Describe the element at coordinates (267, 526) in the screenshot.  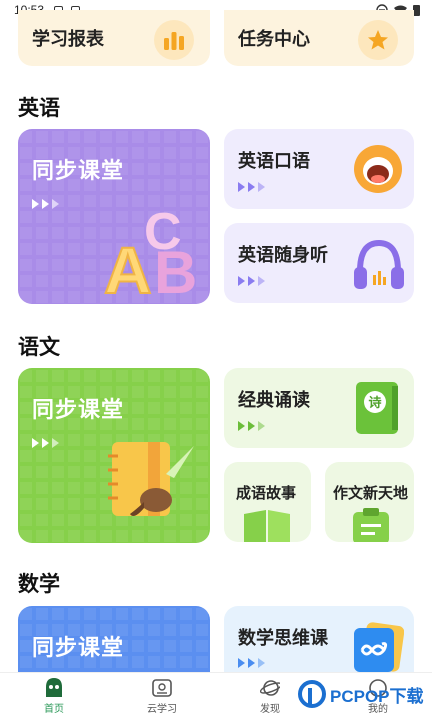
I see `open-book-icon` at that location.